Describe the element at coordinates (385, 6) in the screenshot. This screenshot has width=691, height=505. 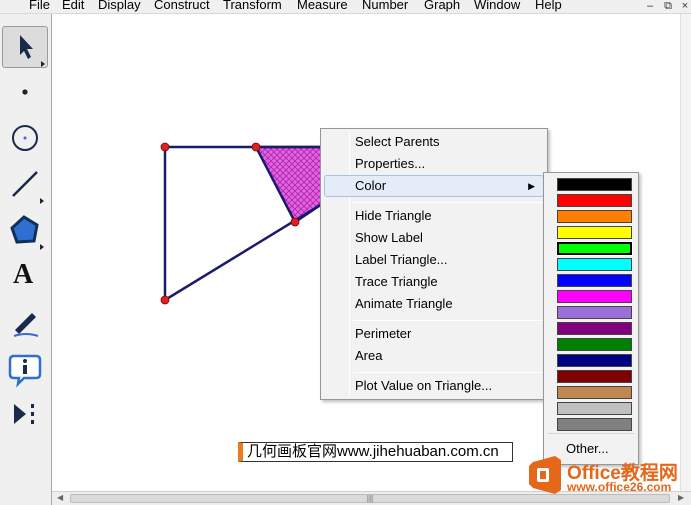
I see `menu-number: Number` at that location.